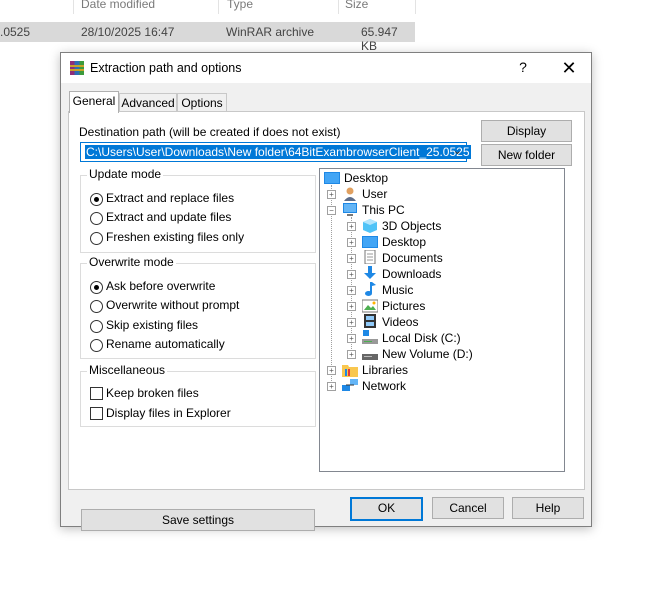 The height and width of the screenshot is (600, 654). Describe the element at coordinates (370, 306) in the screenshot. I see `picture-icon` at that location.